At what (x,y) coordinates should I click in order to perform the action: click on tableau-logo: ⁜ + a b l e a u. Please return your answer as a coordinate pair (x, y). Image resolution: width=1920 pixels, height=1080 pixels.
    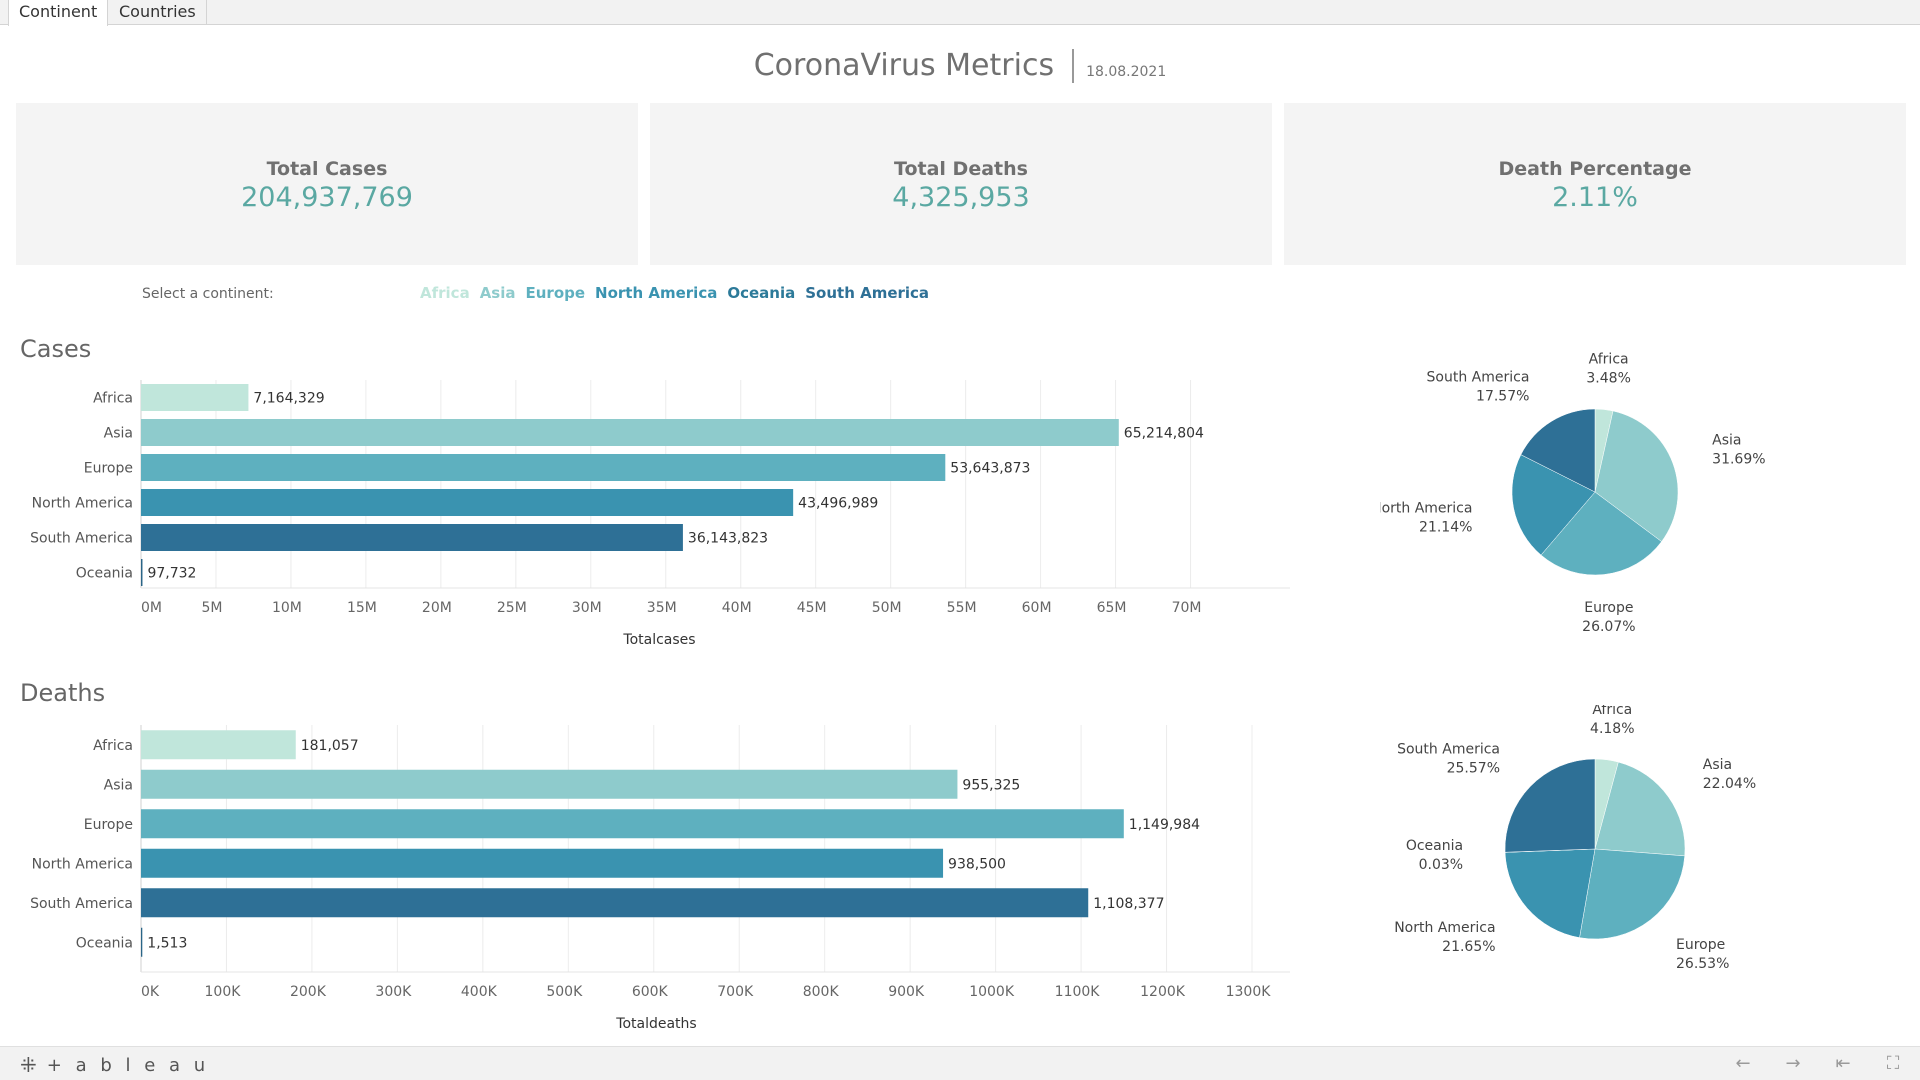
    Looking at the image, I should click on (114, 1065).